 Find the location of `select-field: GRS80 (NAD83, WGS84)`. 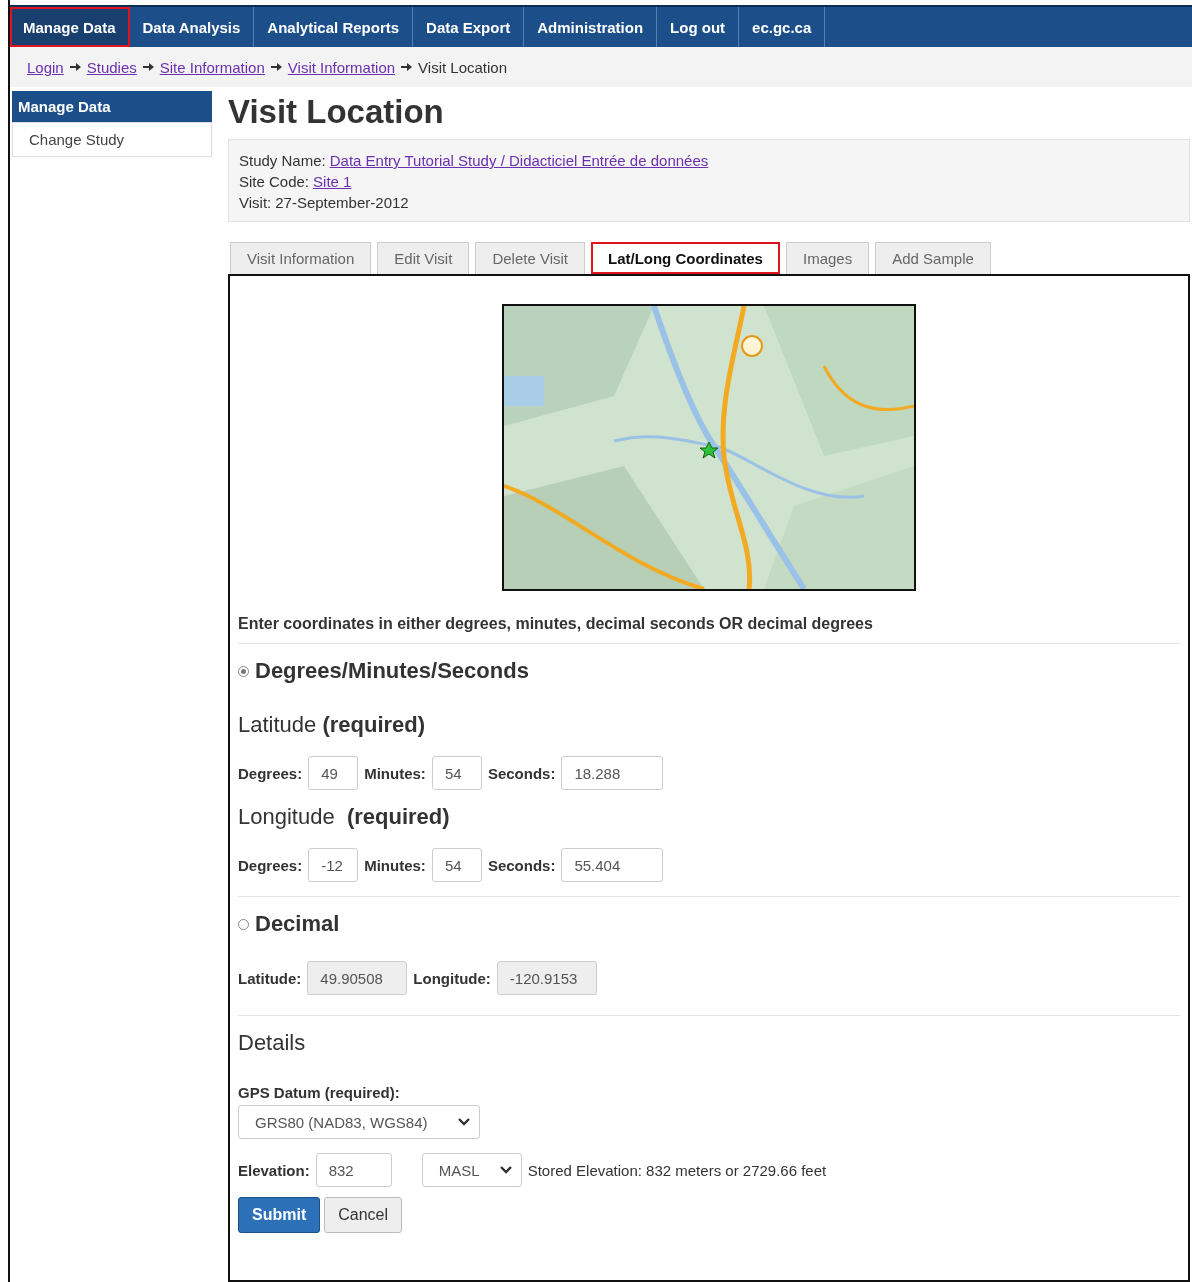

select-field: GRS80 (NAD83, WGS84) is located at coordinates (359, 1122).